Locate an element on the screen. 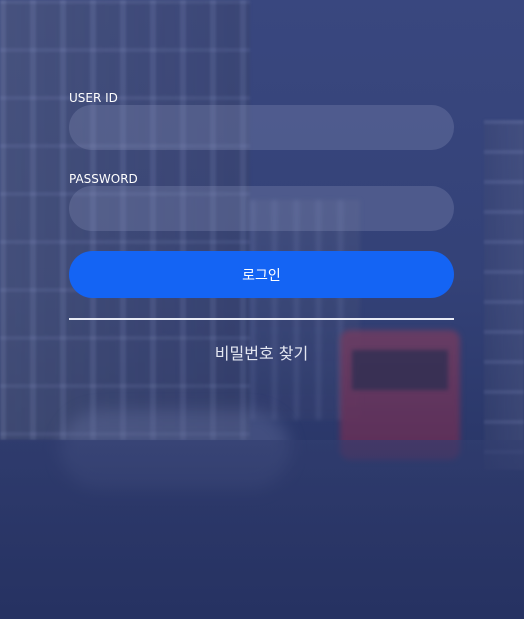 The height and width of the screenshot is (619, 524). find-password-link: 비밀번호 찾기 is located at coordinates (261, 352).